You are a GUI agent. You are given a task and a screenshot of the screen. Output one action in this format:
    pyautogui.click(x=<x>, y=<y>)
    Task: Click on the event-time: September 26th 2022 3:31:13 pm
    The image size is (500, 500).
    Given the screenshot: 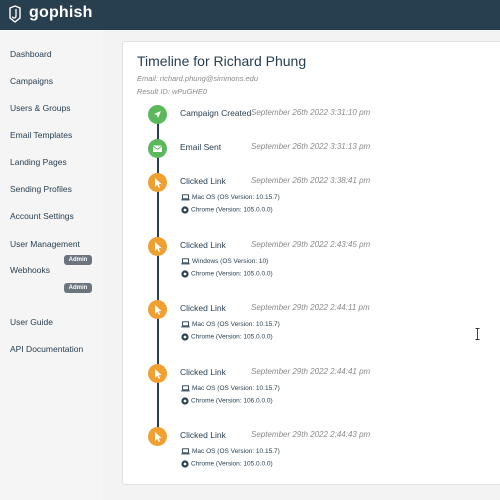 What is the action you would take?
    pyautogui.click(x=311, y=146)
    